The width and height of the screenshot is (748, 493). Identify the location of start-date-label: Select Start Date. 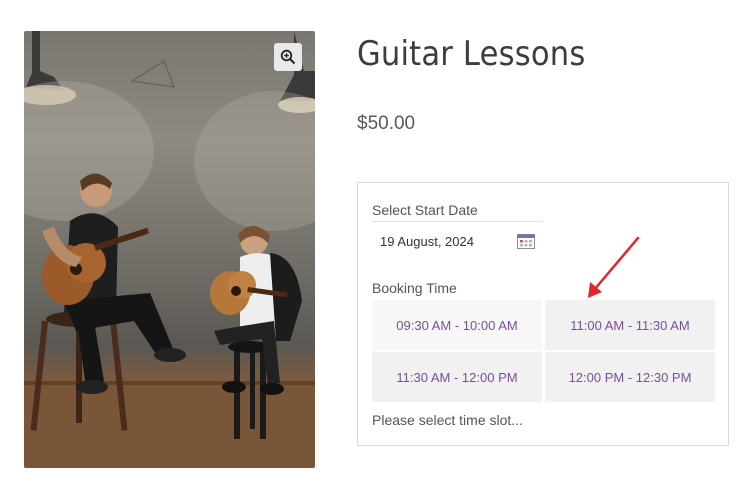
(425, 210).